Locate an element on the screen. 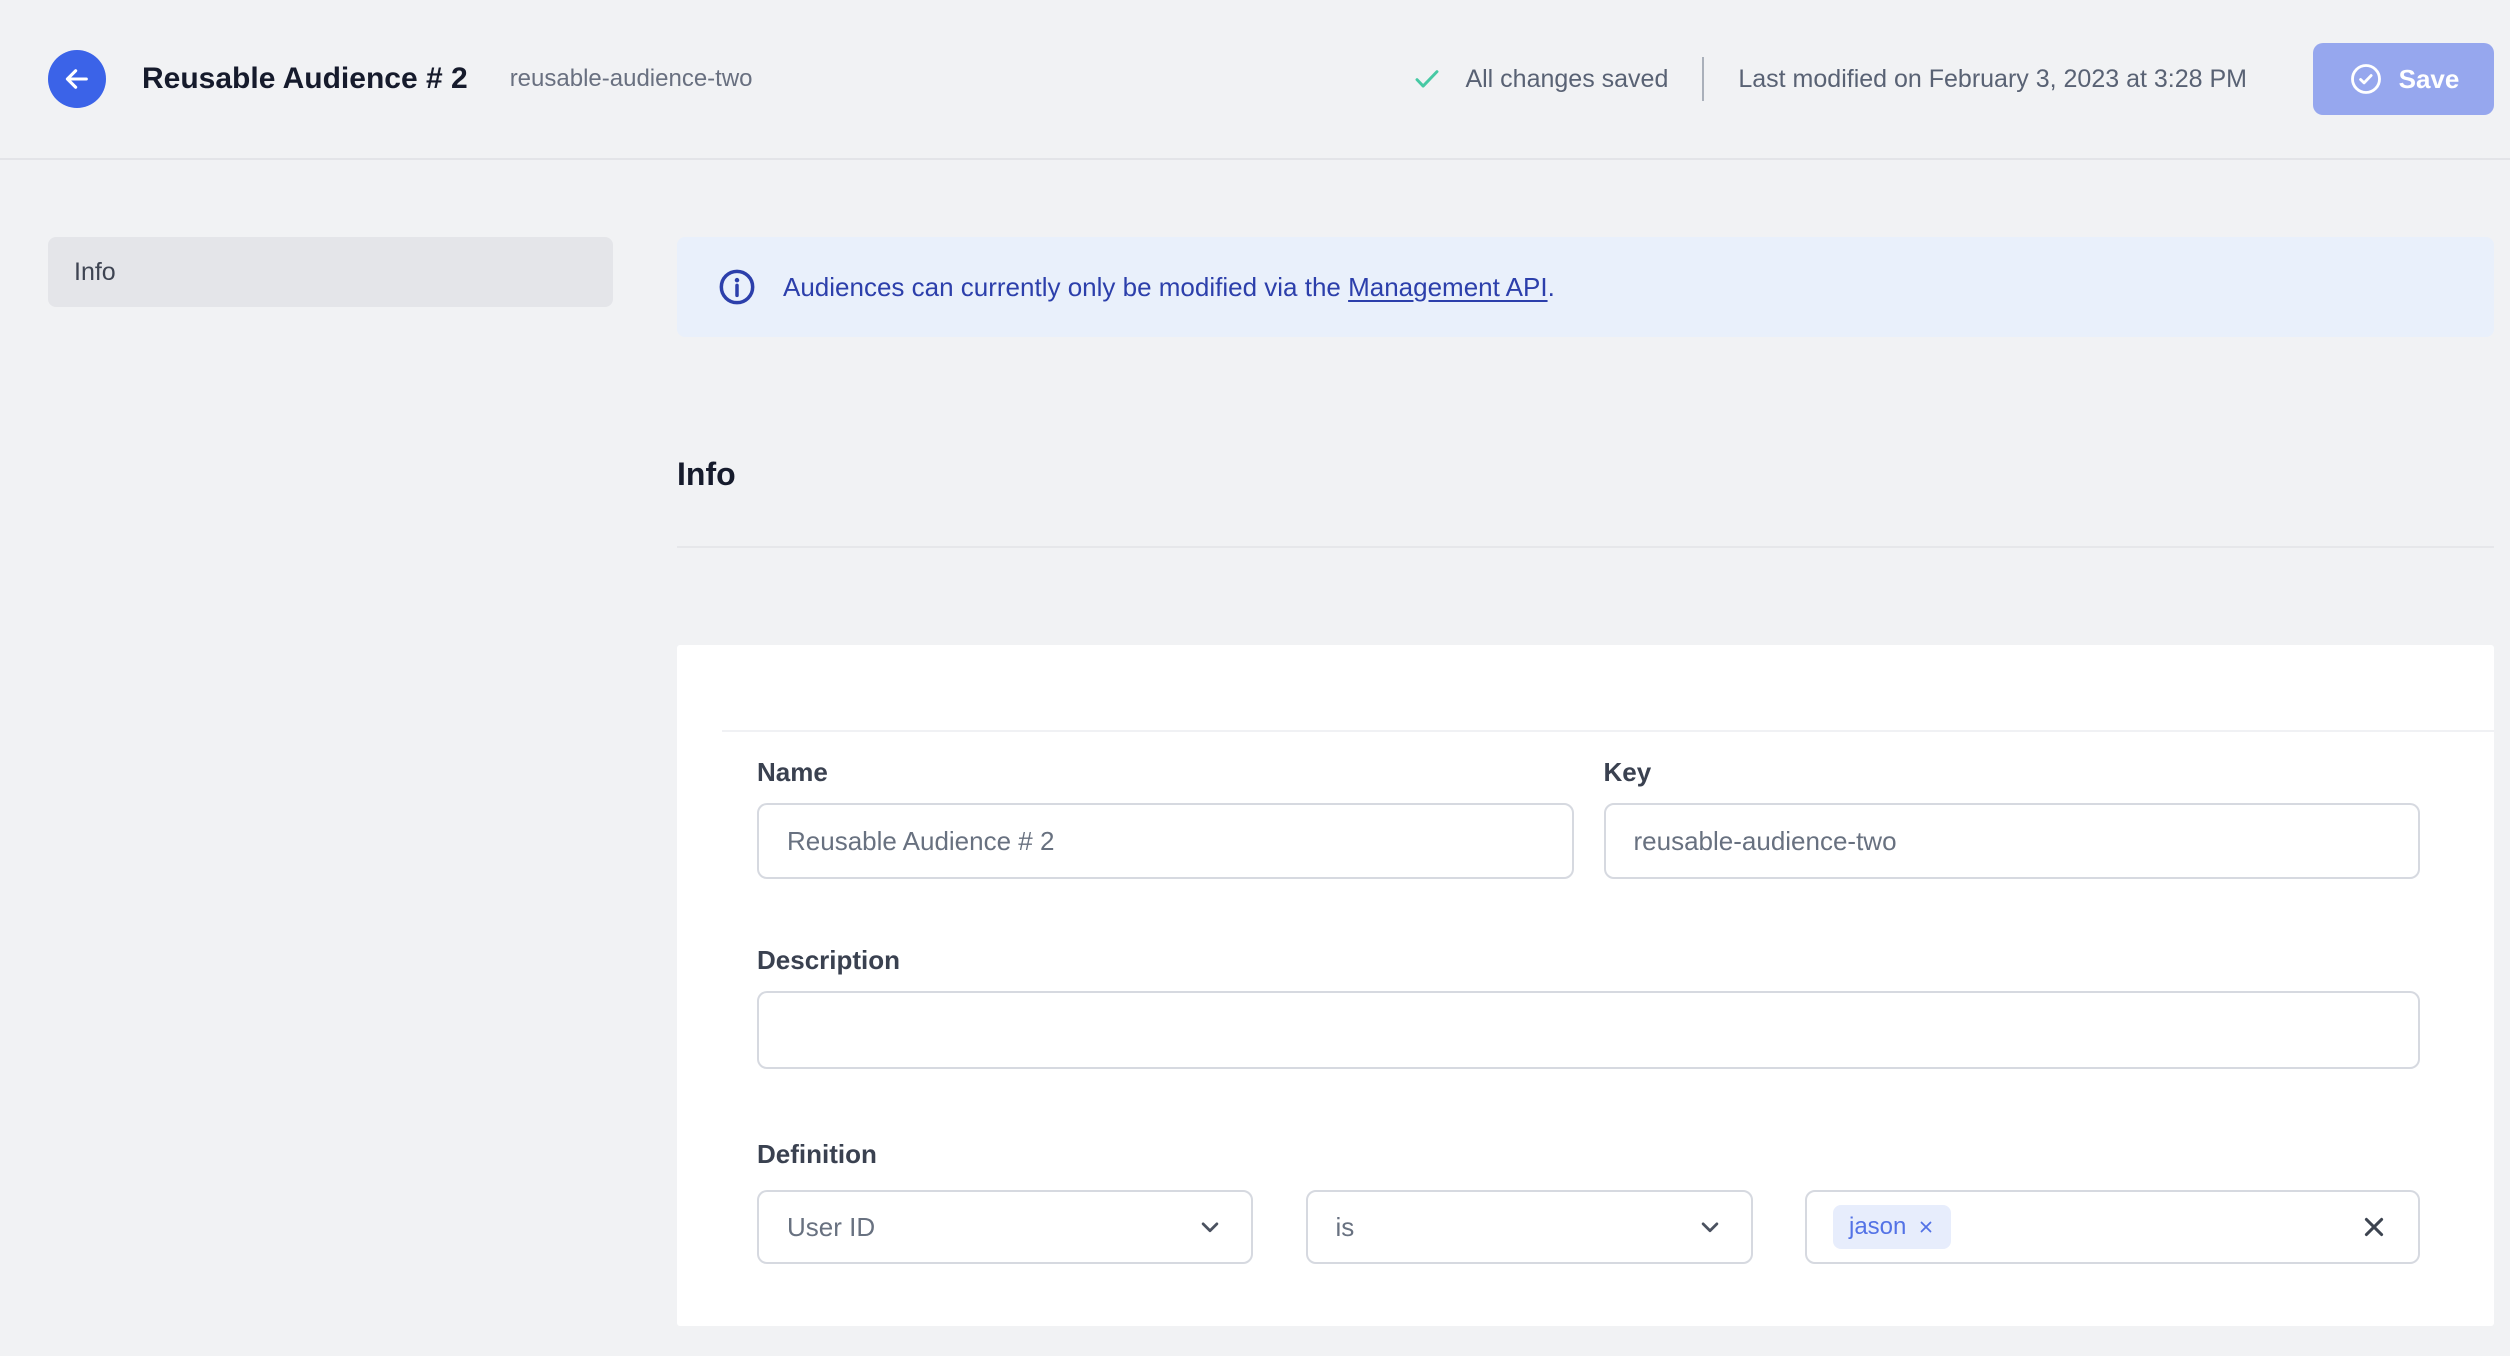 The width and height of the screenshot is (2510, 1356). arrow-left-icon is located at coordinates (77, 79).